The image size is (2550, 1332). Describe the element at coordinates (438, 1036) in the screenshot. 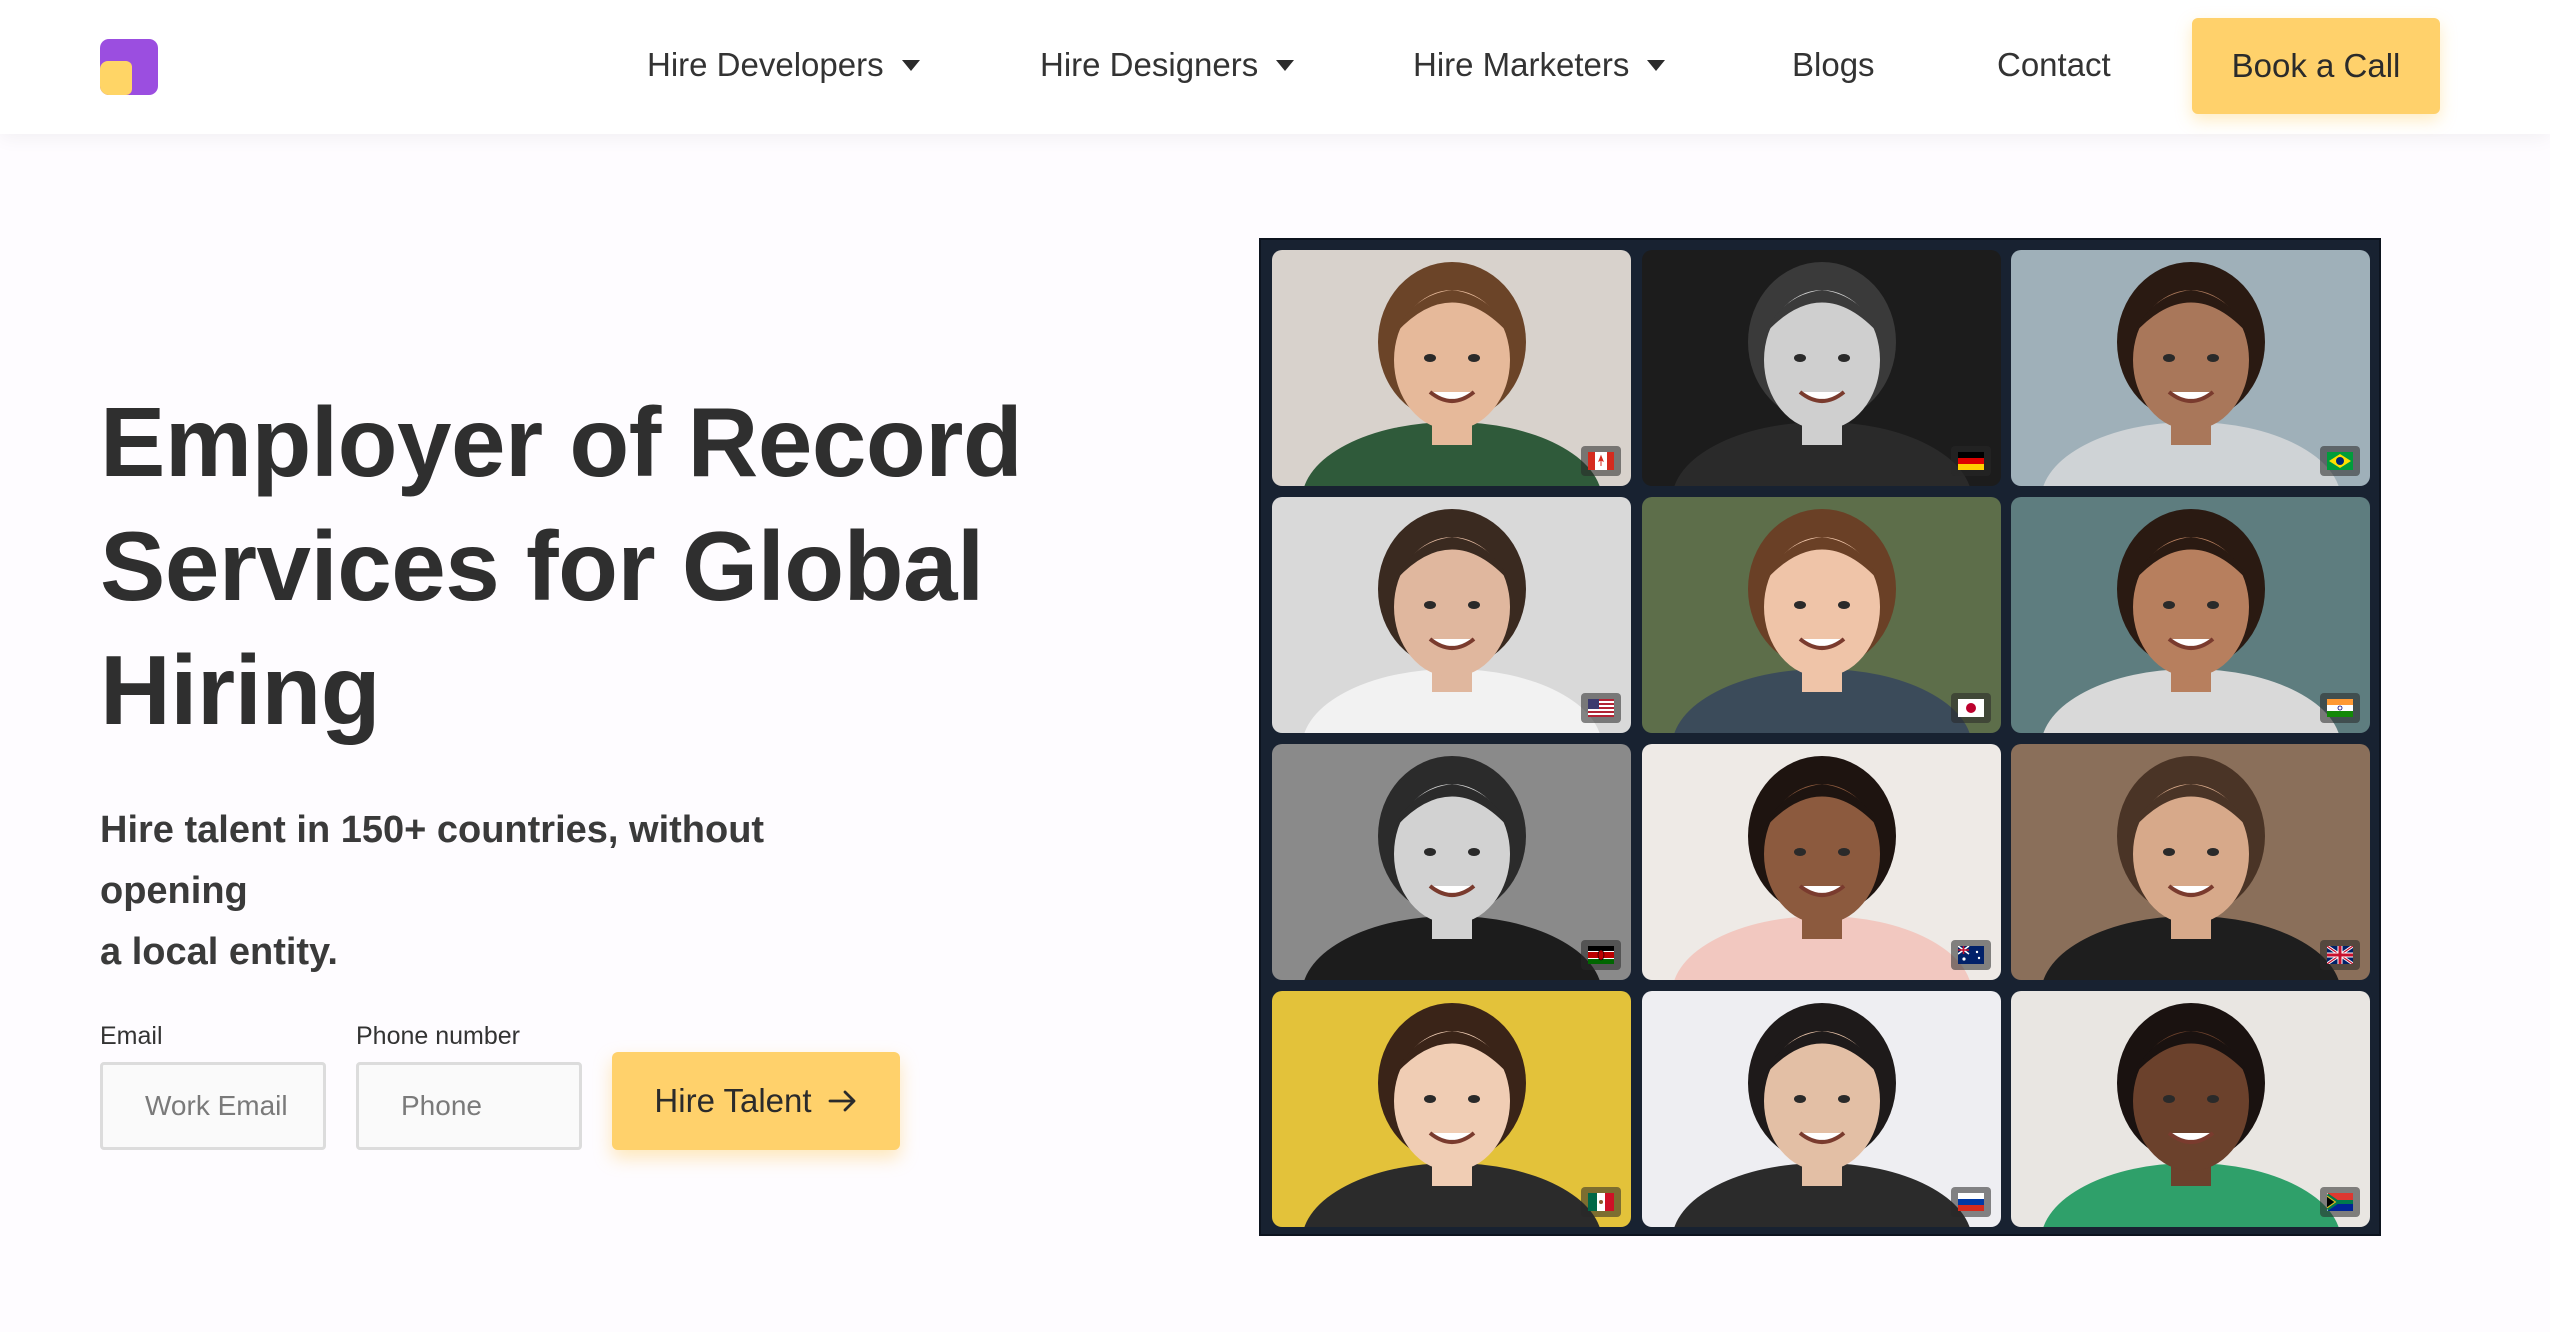

I see `phone-label: Phone number` at that location.